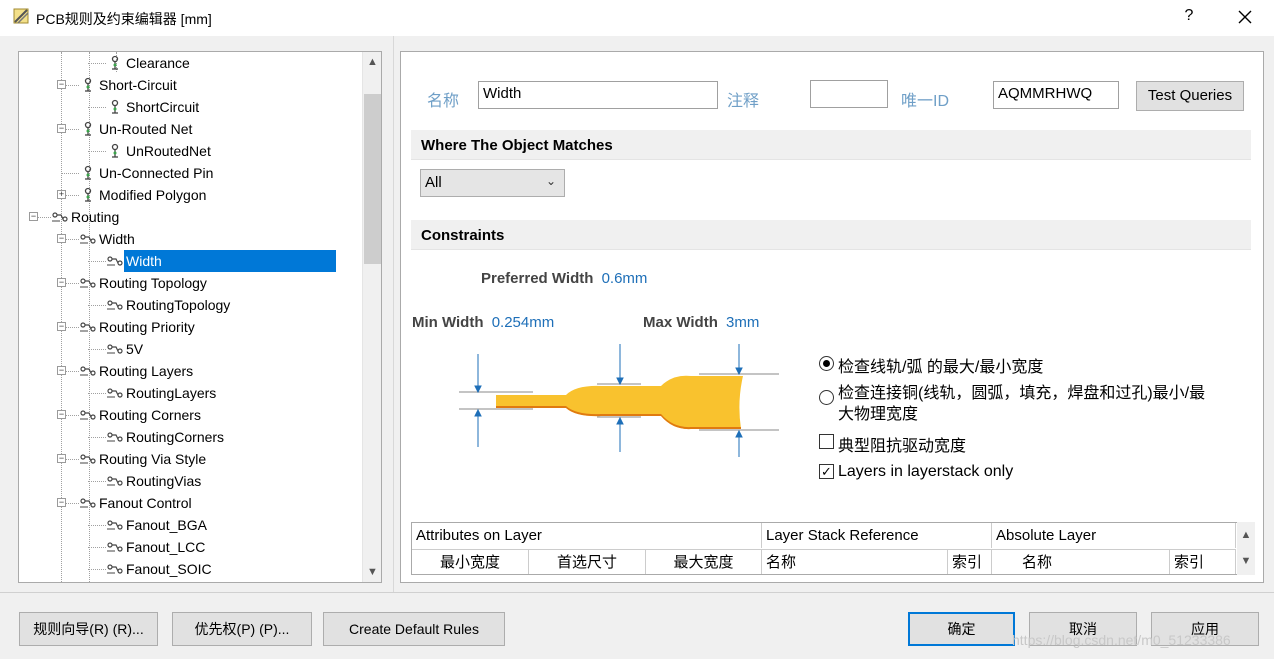 The image size is (1274, 659). I want to click on tree-item: Un-Connected Pin, so click(190, 173).